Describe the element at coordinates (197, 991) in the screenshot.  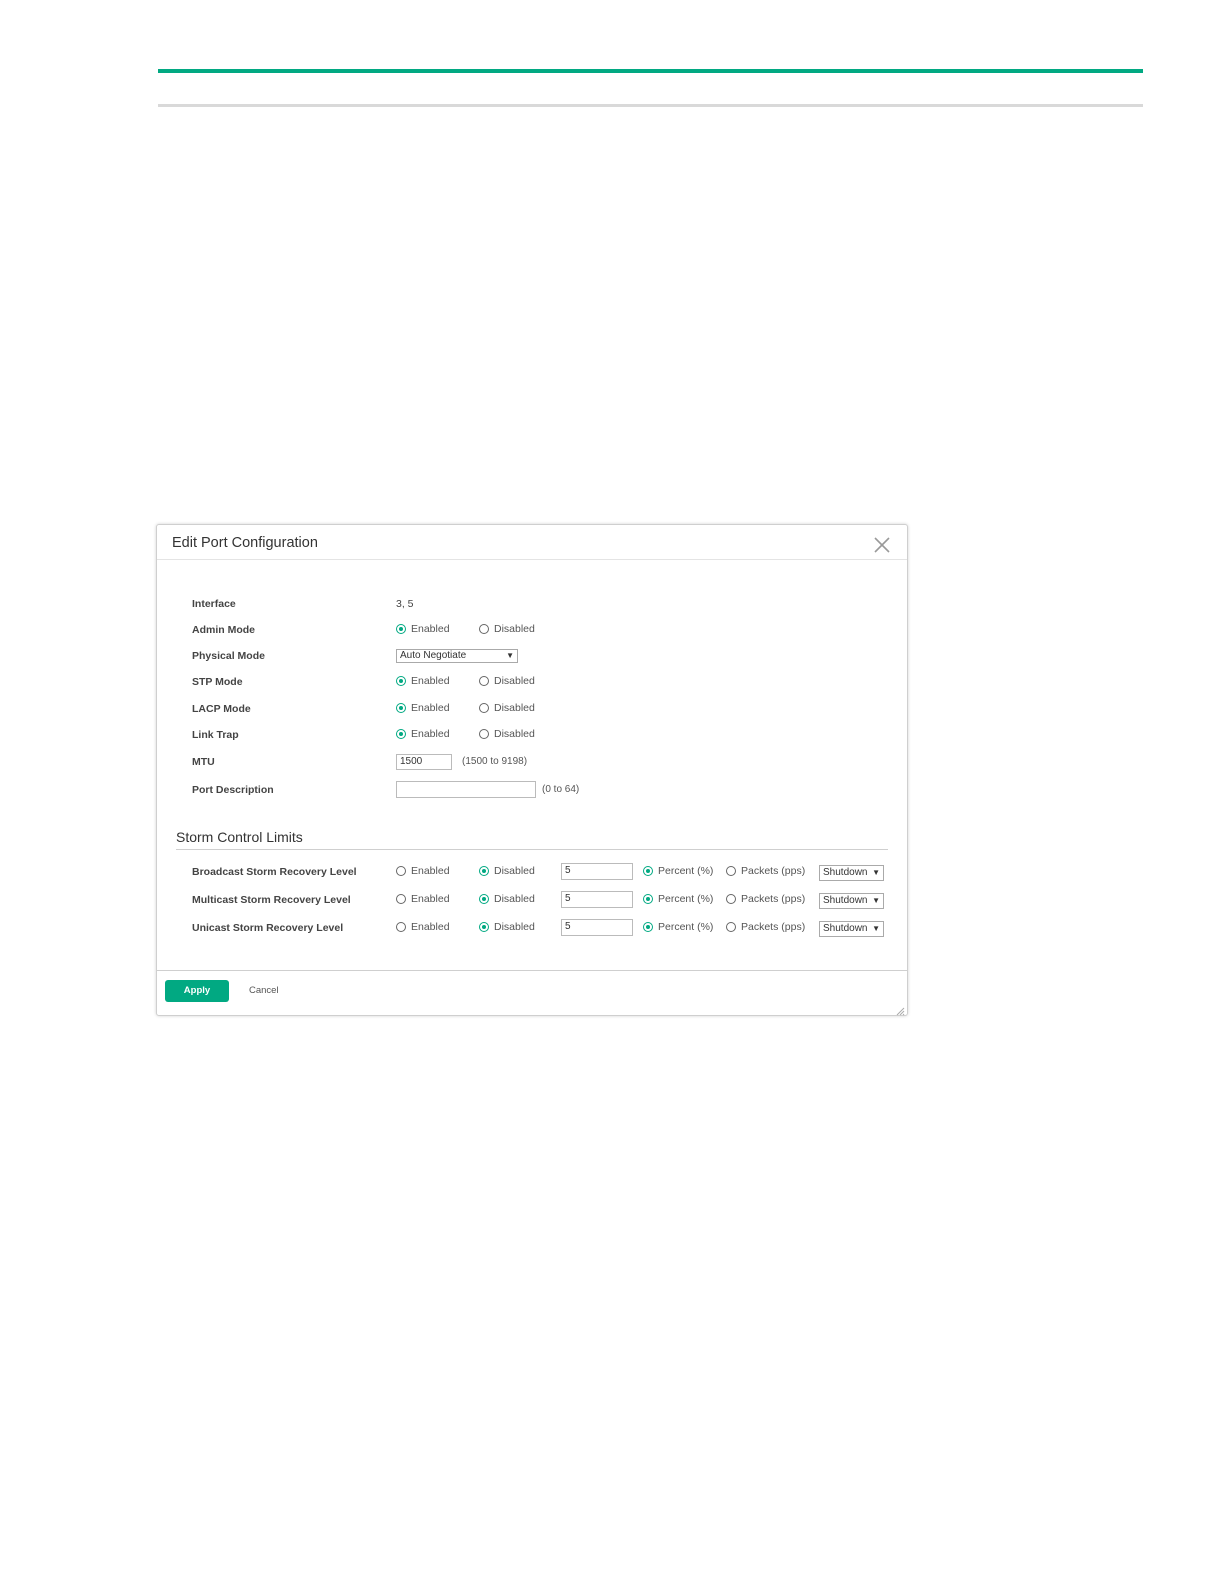
I see `apply-button: Apply` at that location.